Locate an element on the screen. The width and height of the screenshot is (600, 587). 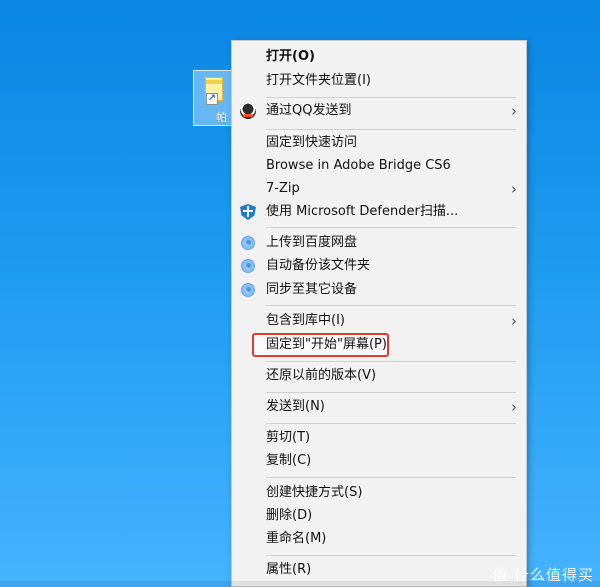
shortcut-arrow-icon: ↗ is located at coordinates (212, 99).